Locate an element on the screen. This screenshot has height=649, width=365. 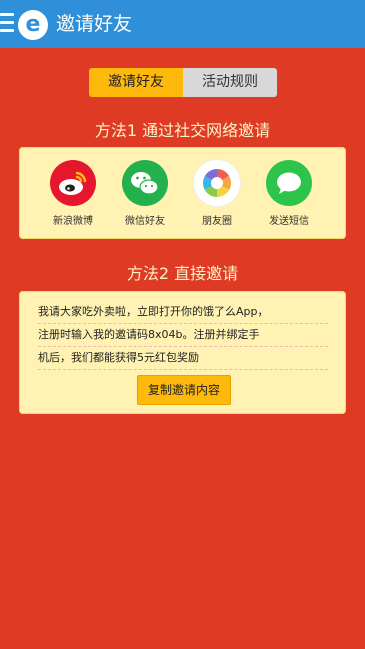
menu-icon is located at coordinates (7, 23).